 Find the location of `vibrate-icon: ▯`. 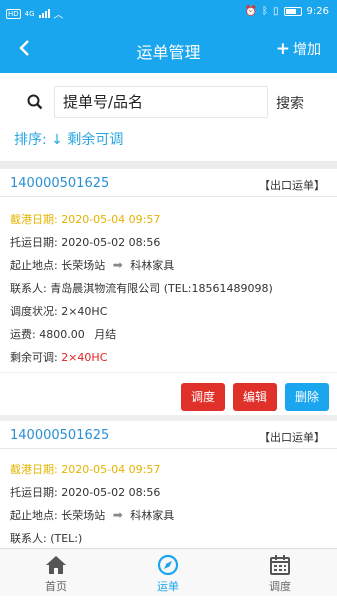

vibrate-icon: ▯ is located at coordinates (276, 11).